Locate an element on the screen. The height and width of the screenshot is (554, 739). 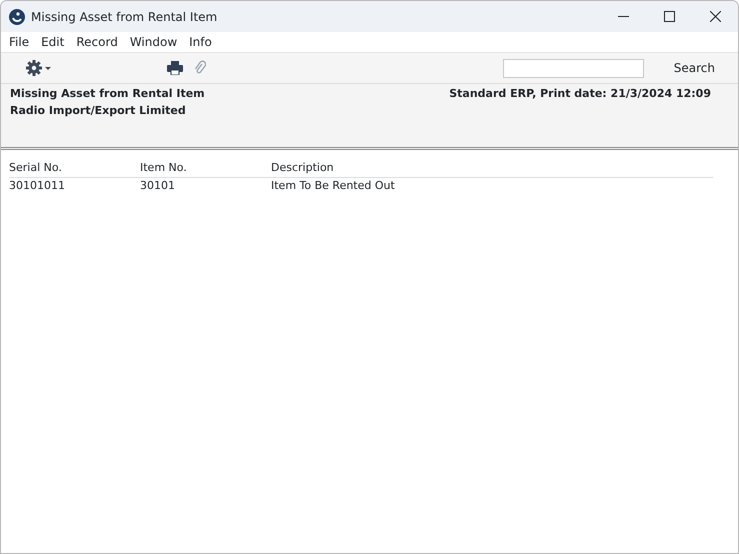
menu-item: Edit is located at coordinates (52, 42).